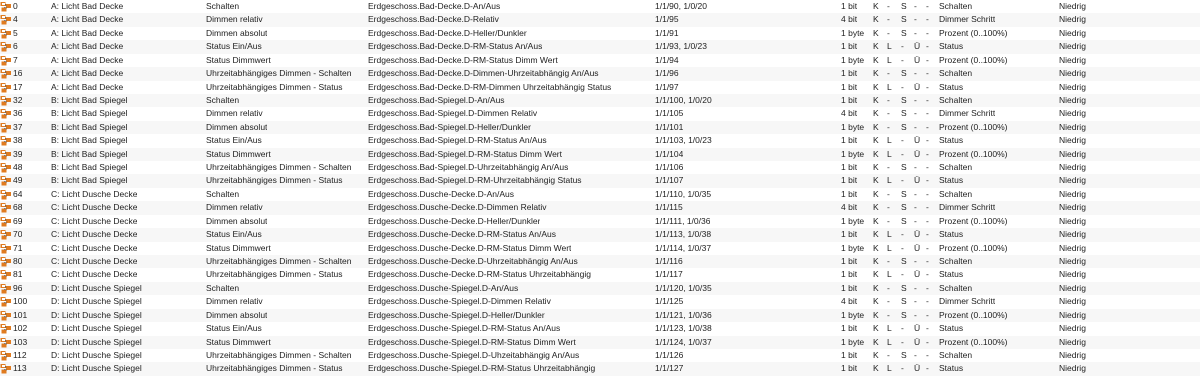 This screenshot has height=376, width=1200. Describe the element at coordinates (238, 153) in the screenshot. I see `object-function: Status Dimmwert` at that location.